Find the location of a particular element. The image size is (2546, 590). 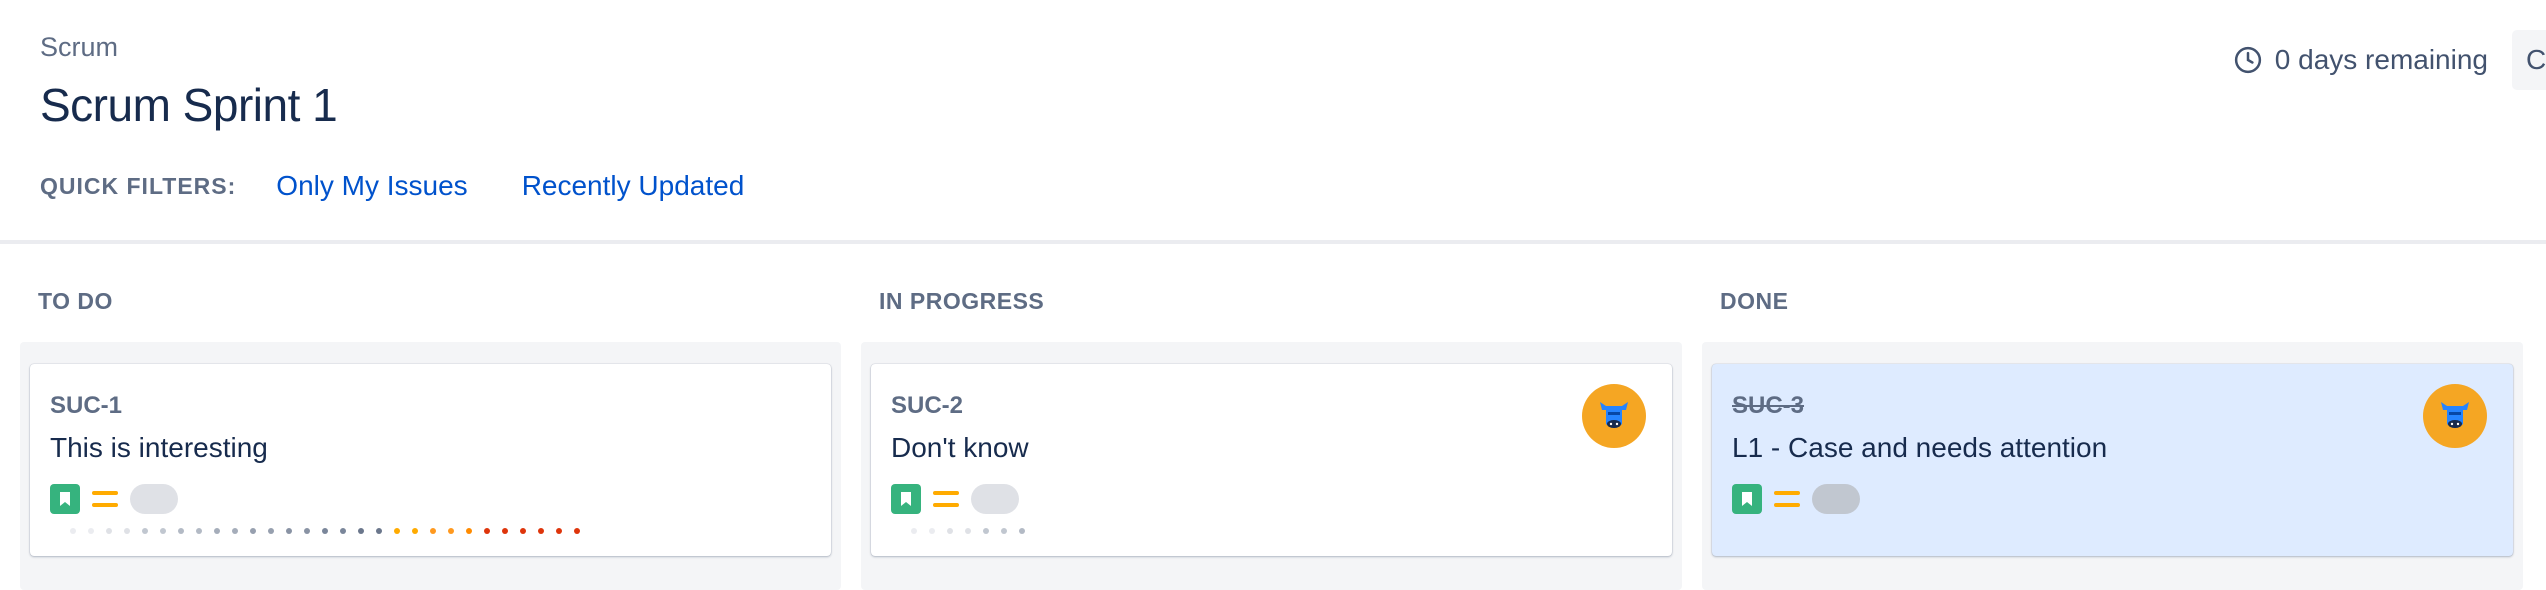

issue-card-suc-2: SUC-2 Don't know is located at coordinates (1271, 460).